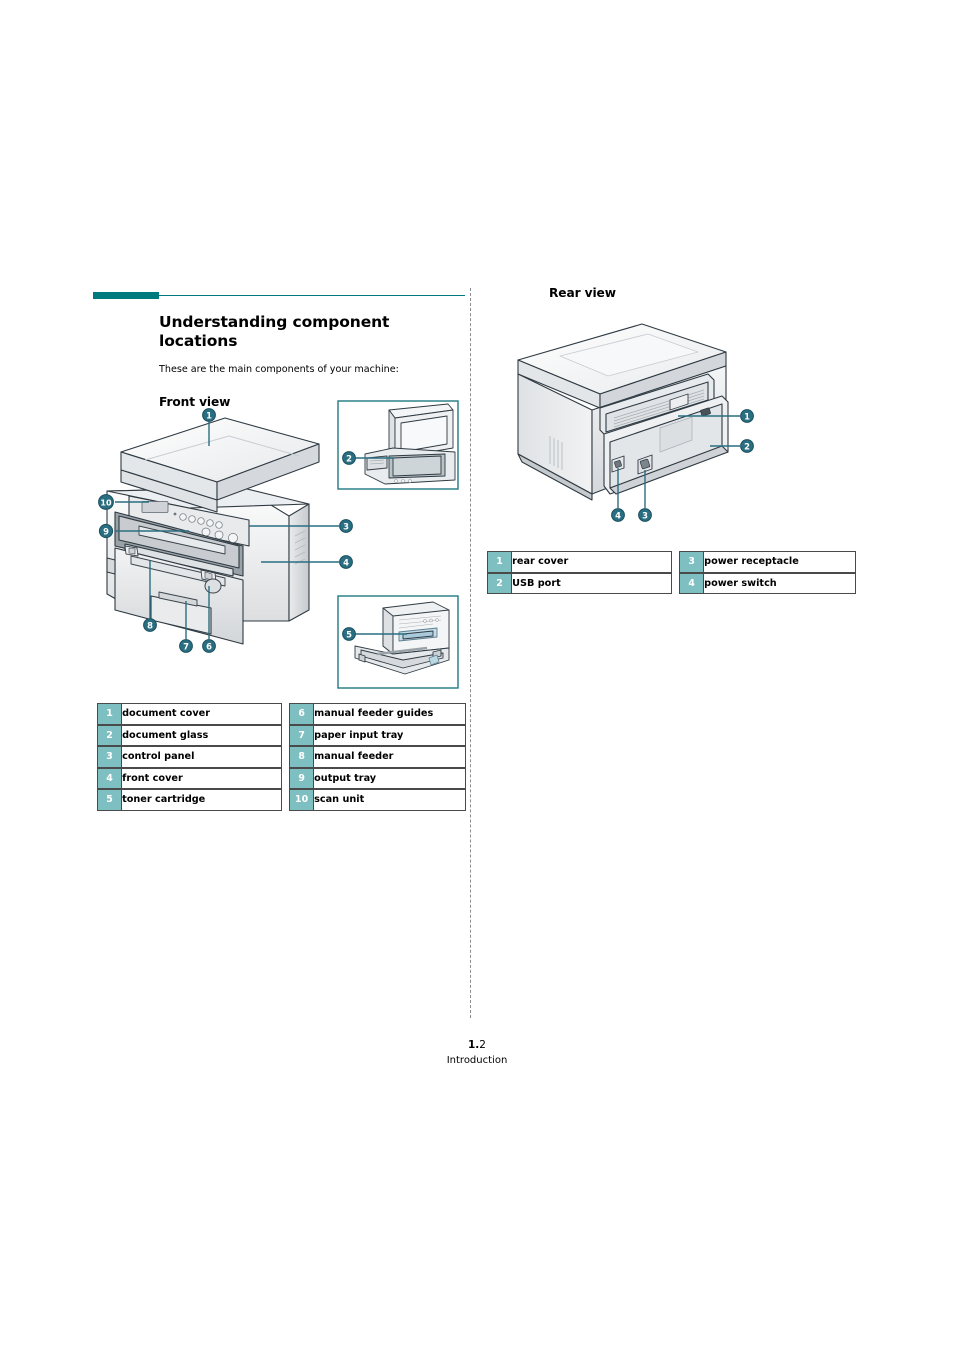 Image resolution: width=954 pixels, height=1349 pixels. I want to click on page-title: Understanding component locations, so click(274, 331).